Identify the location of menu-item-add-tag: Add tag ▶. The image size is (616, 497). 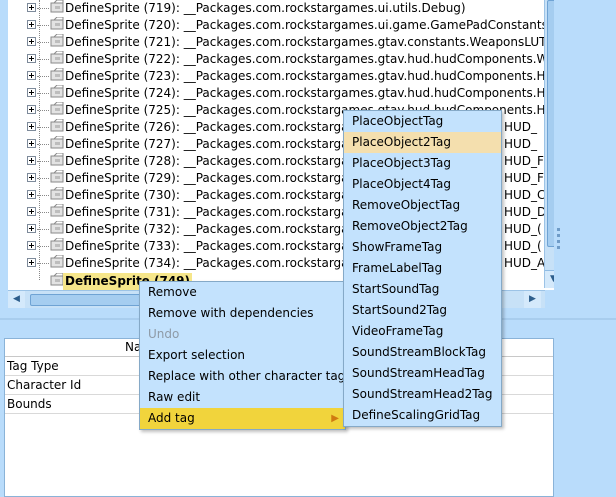
(242, 418).